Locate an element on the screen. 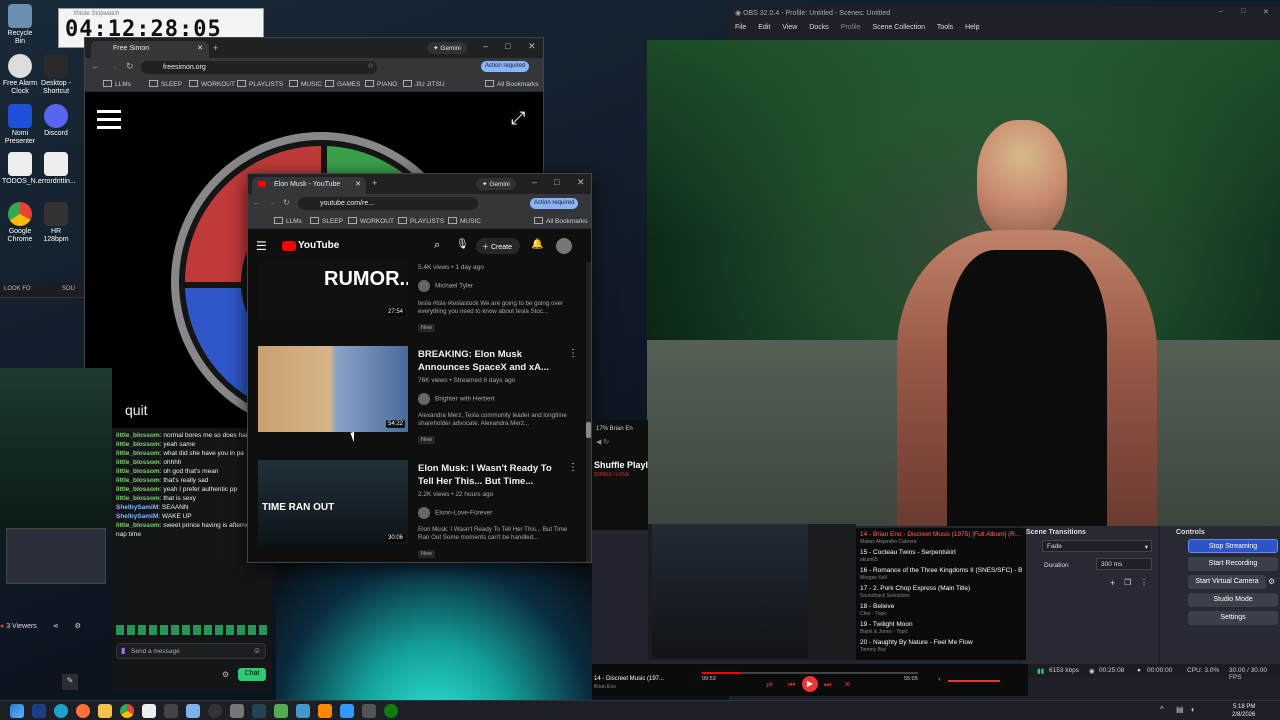  vpn-icon is located at coordinates (303, 711).